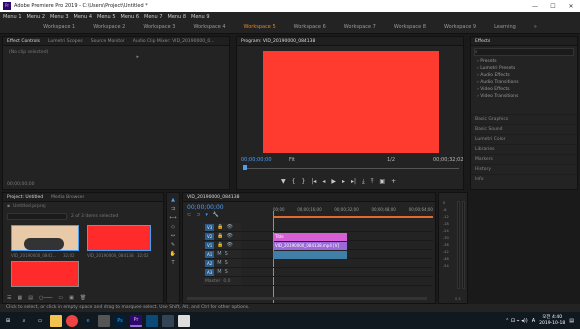  Describe the element at coordinates (292, 160) in the screenshot. I see `fit-dropdown: Fit` at that location.